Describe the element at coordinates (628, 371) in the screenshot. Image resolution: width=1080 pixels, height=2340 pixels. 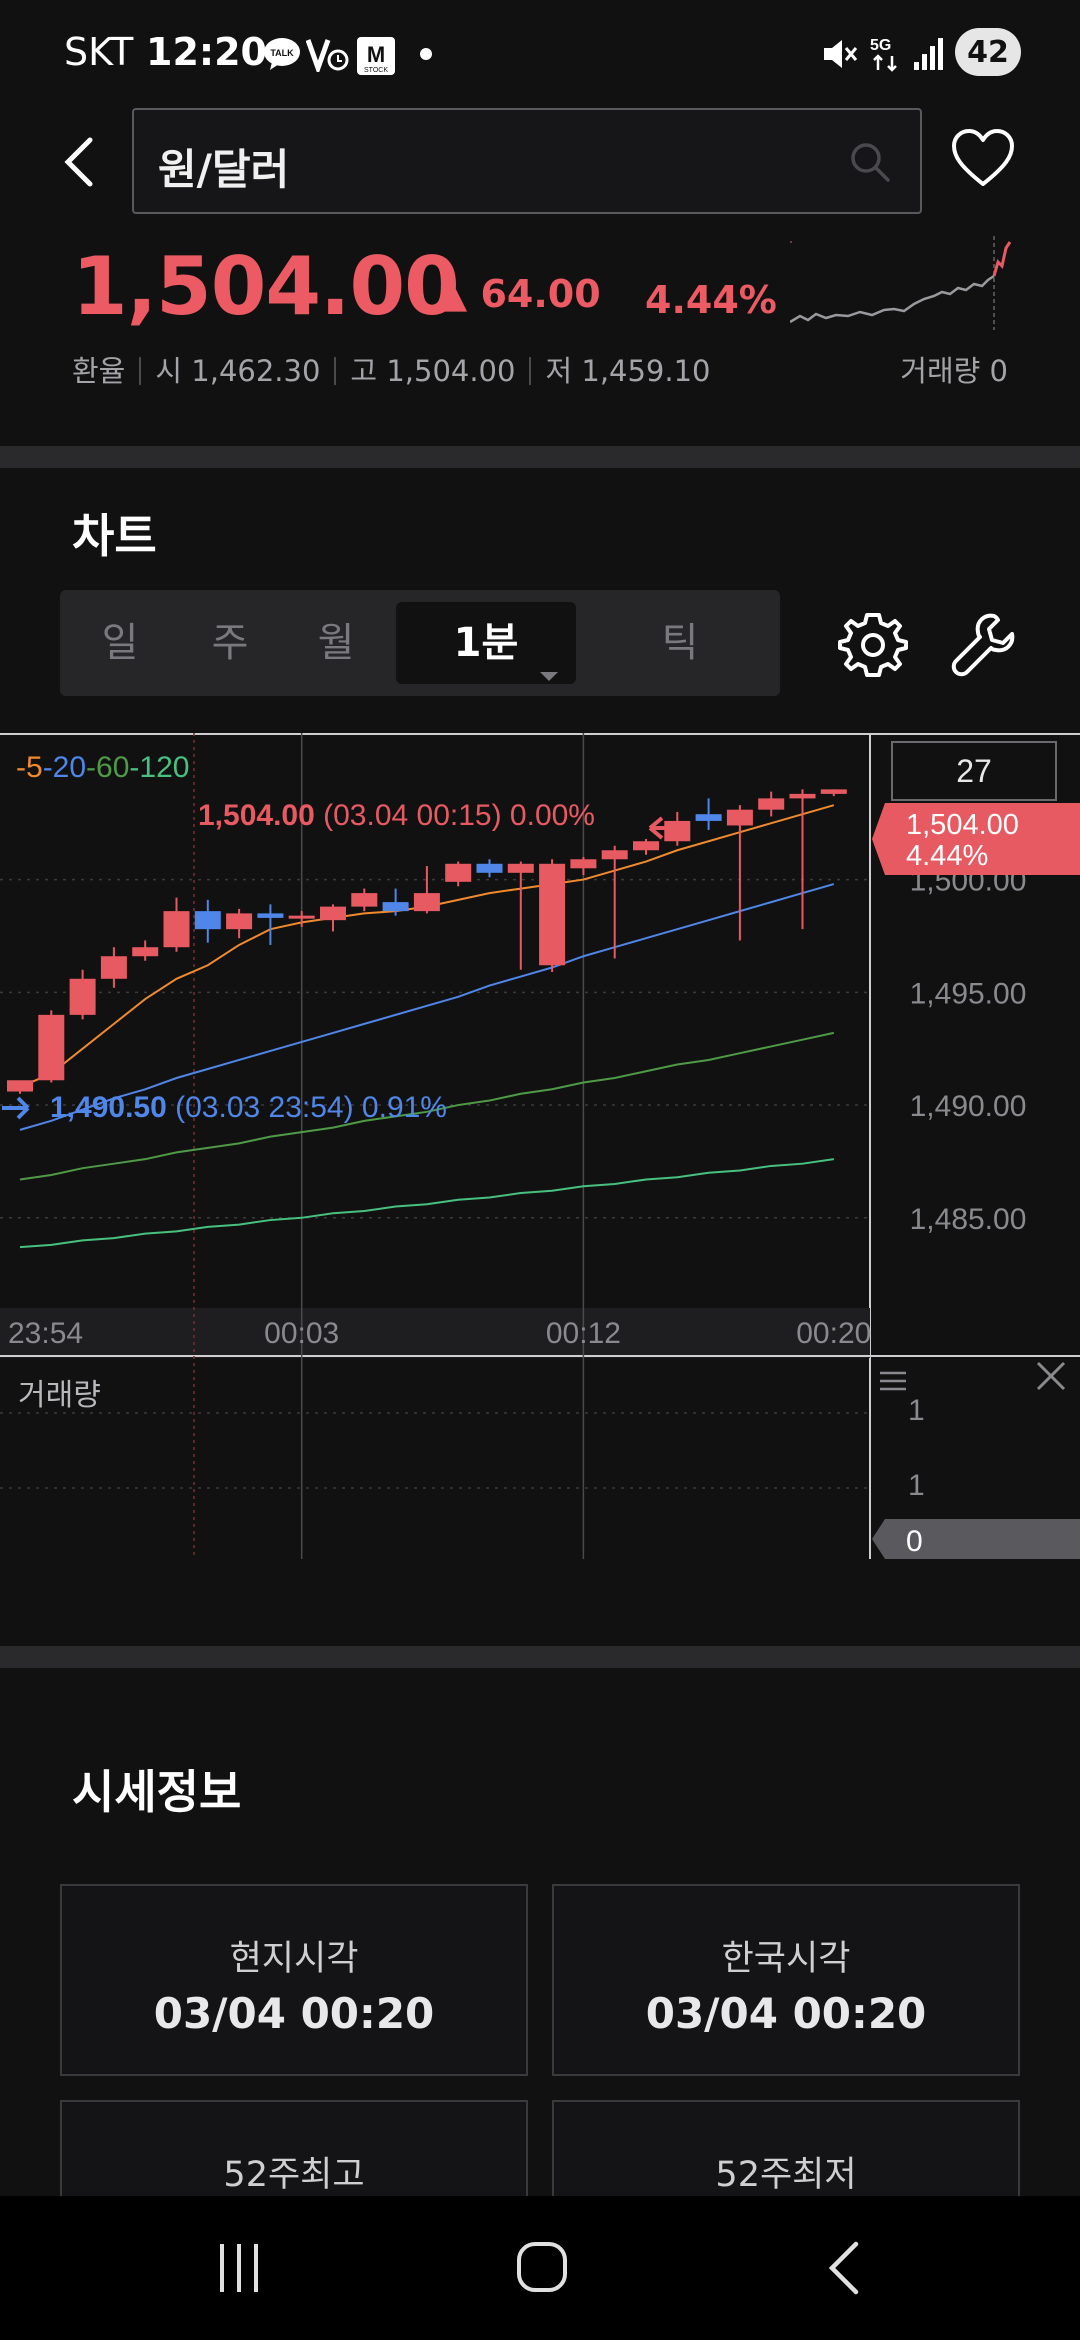
I see `low-price: 저 1,459.10` at that location.